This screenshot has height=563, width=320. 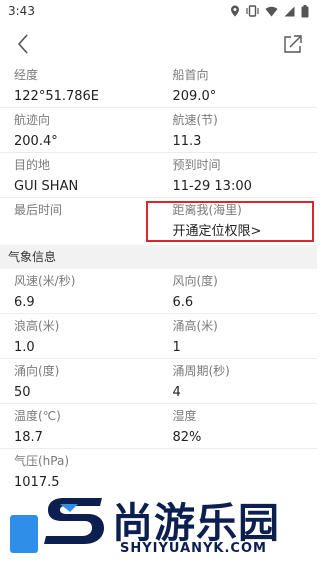 I want to click on location-icon, so click(x=235, y=11).